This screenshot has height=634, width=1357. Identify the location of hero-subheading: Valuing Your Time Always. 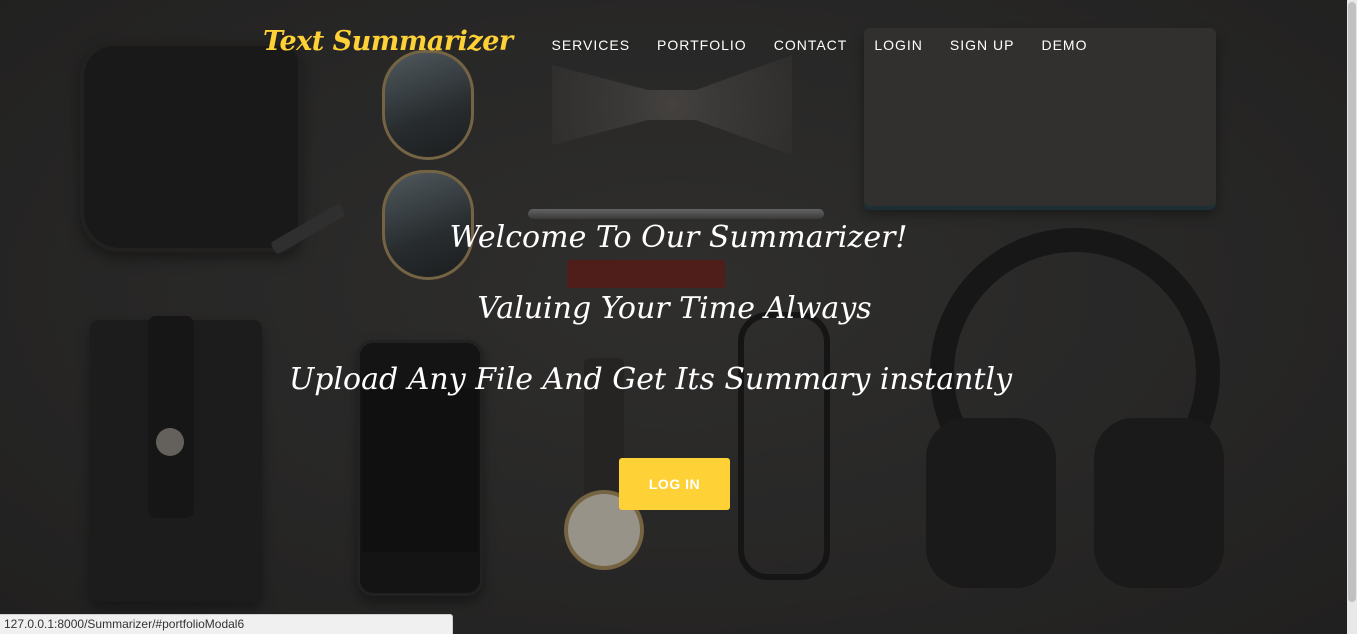
(674, 308).